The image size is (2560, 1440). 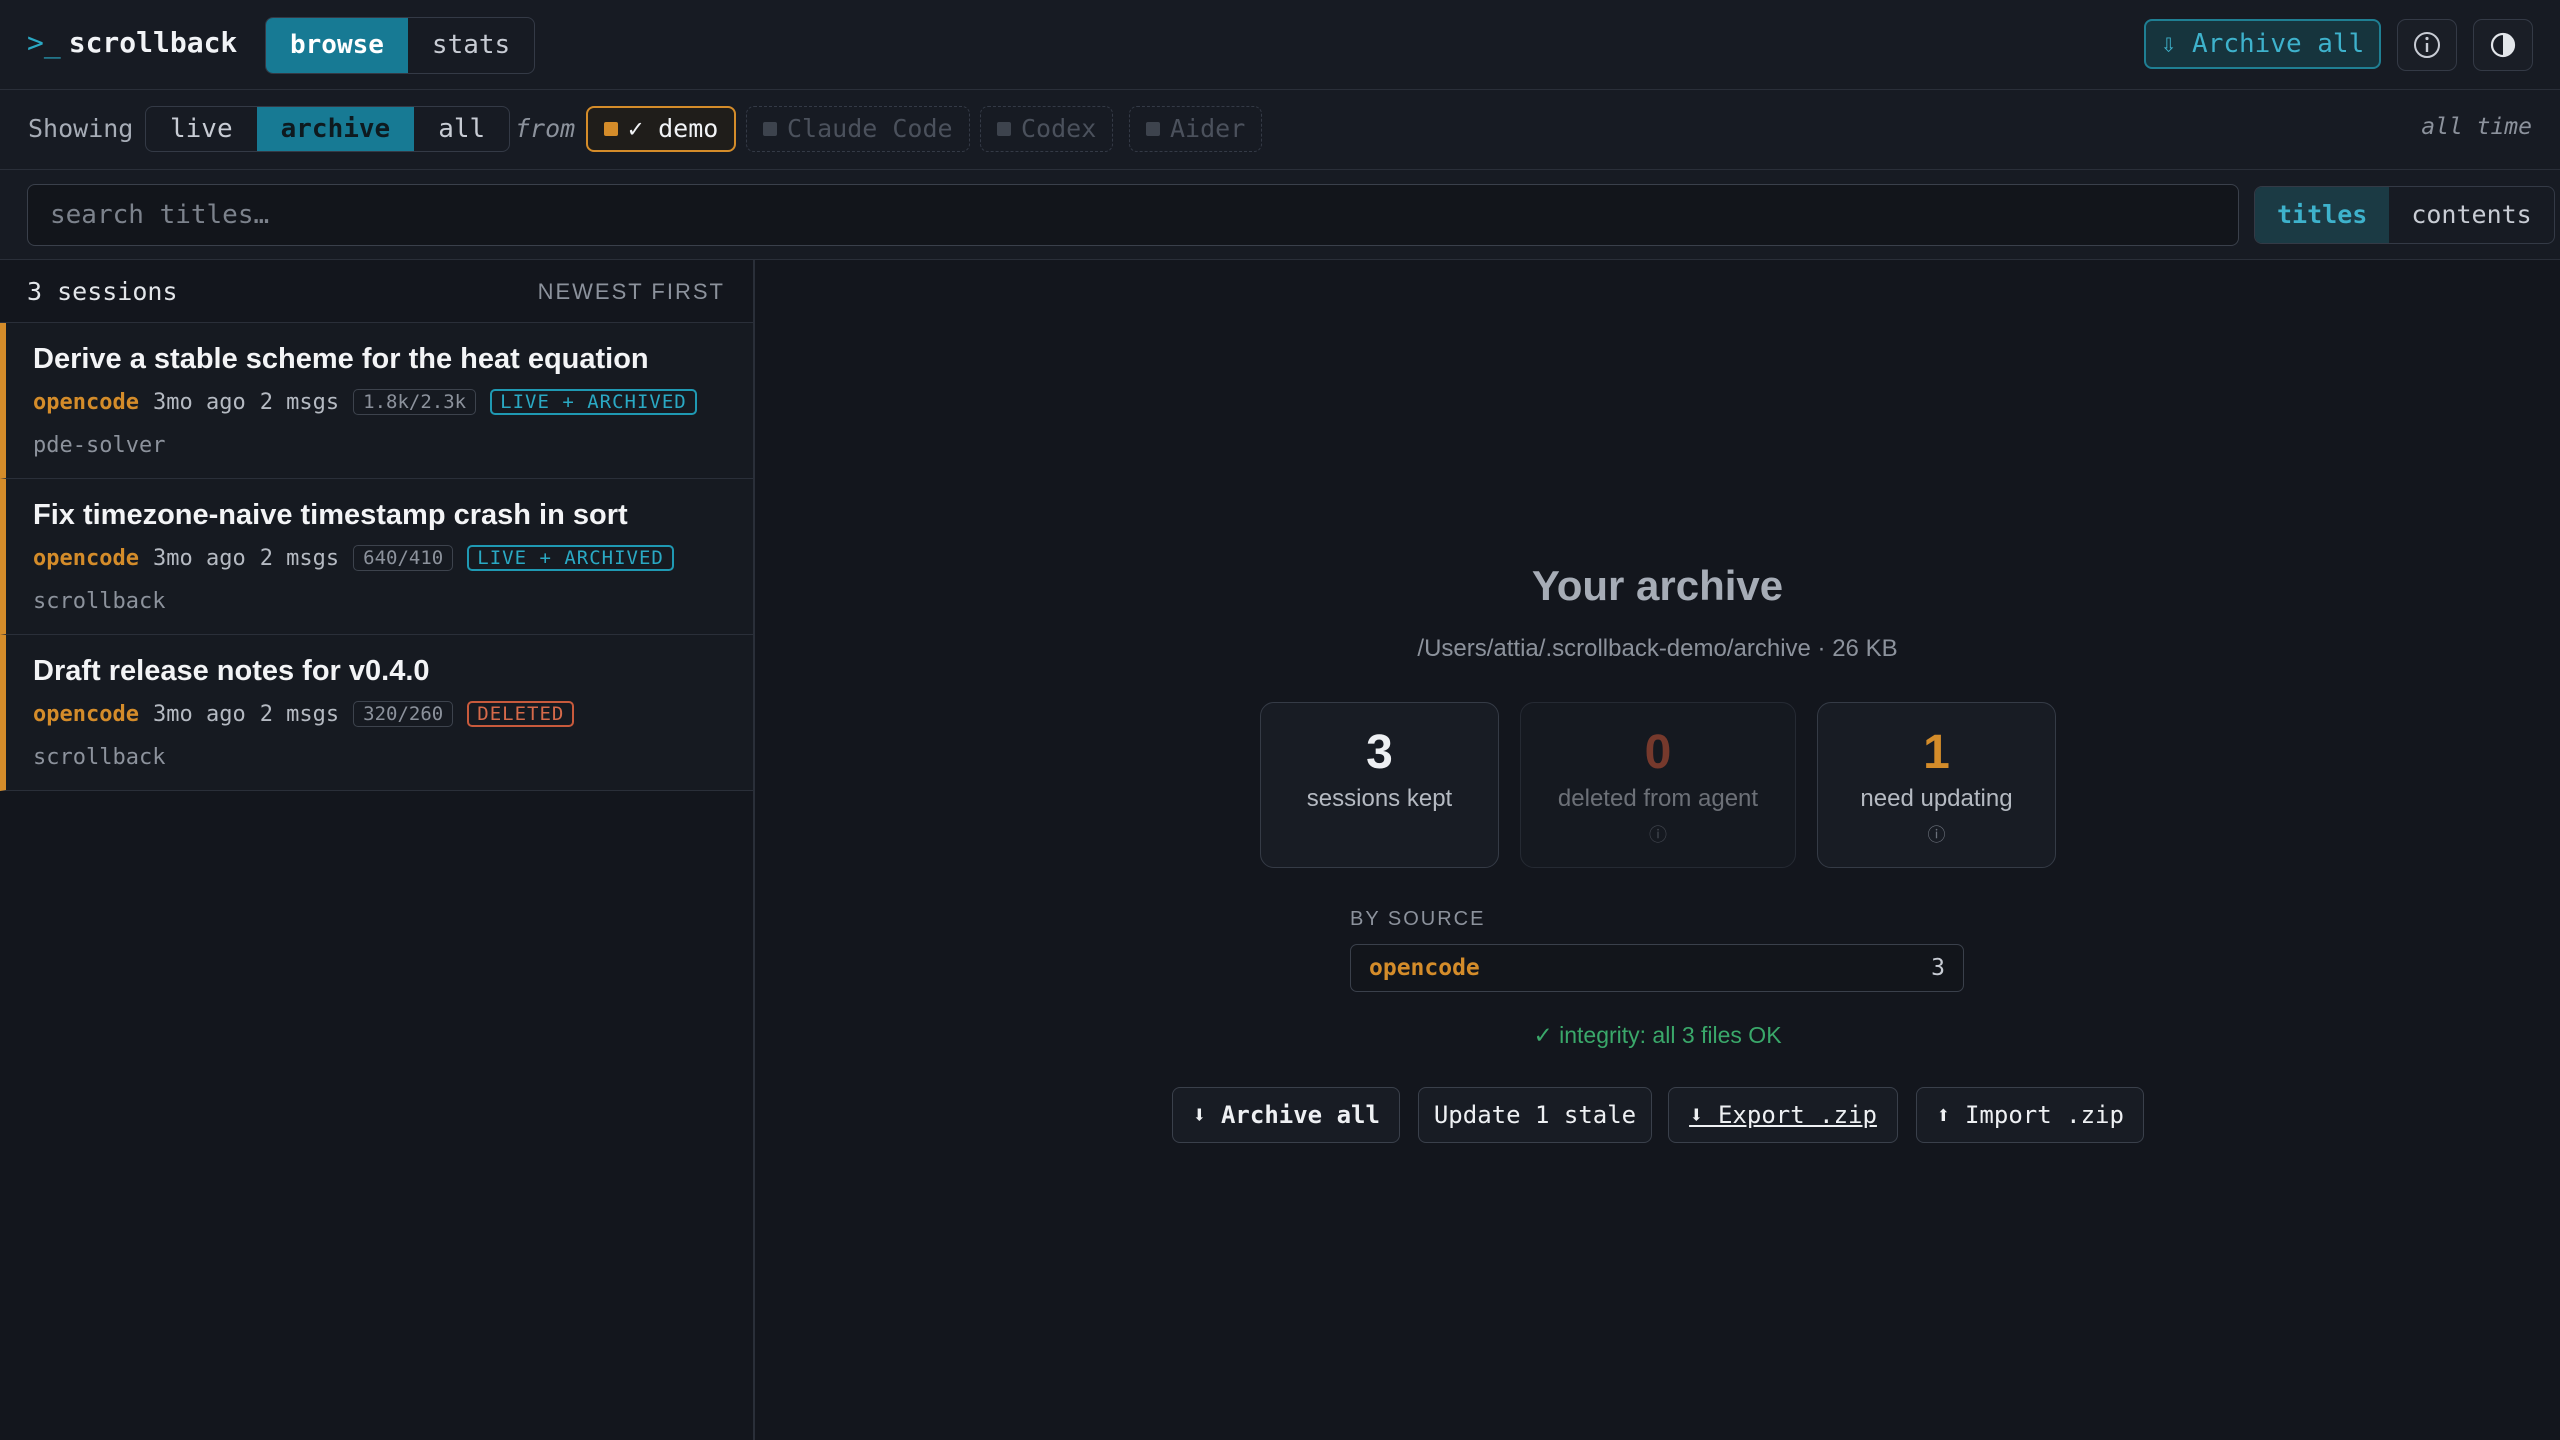 I want to click on by-source-count: 3, so click(x=1938, y=968).